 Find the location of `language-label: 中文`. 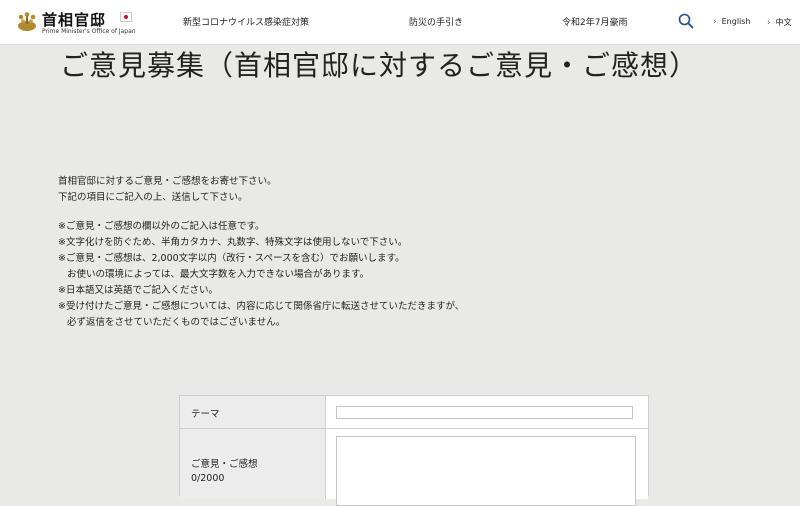

language-label: 中文 is located at coordinates (783, 22).